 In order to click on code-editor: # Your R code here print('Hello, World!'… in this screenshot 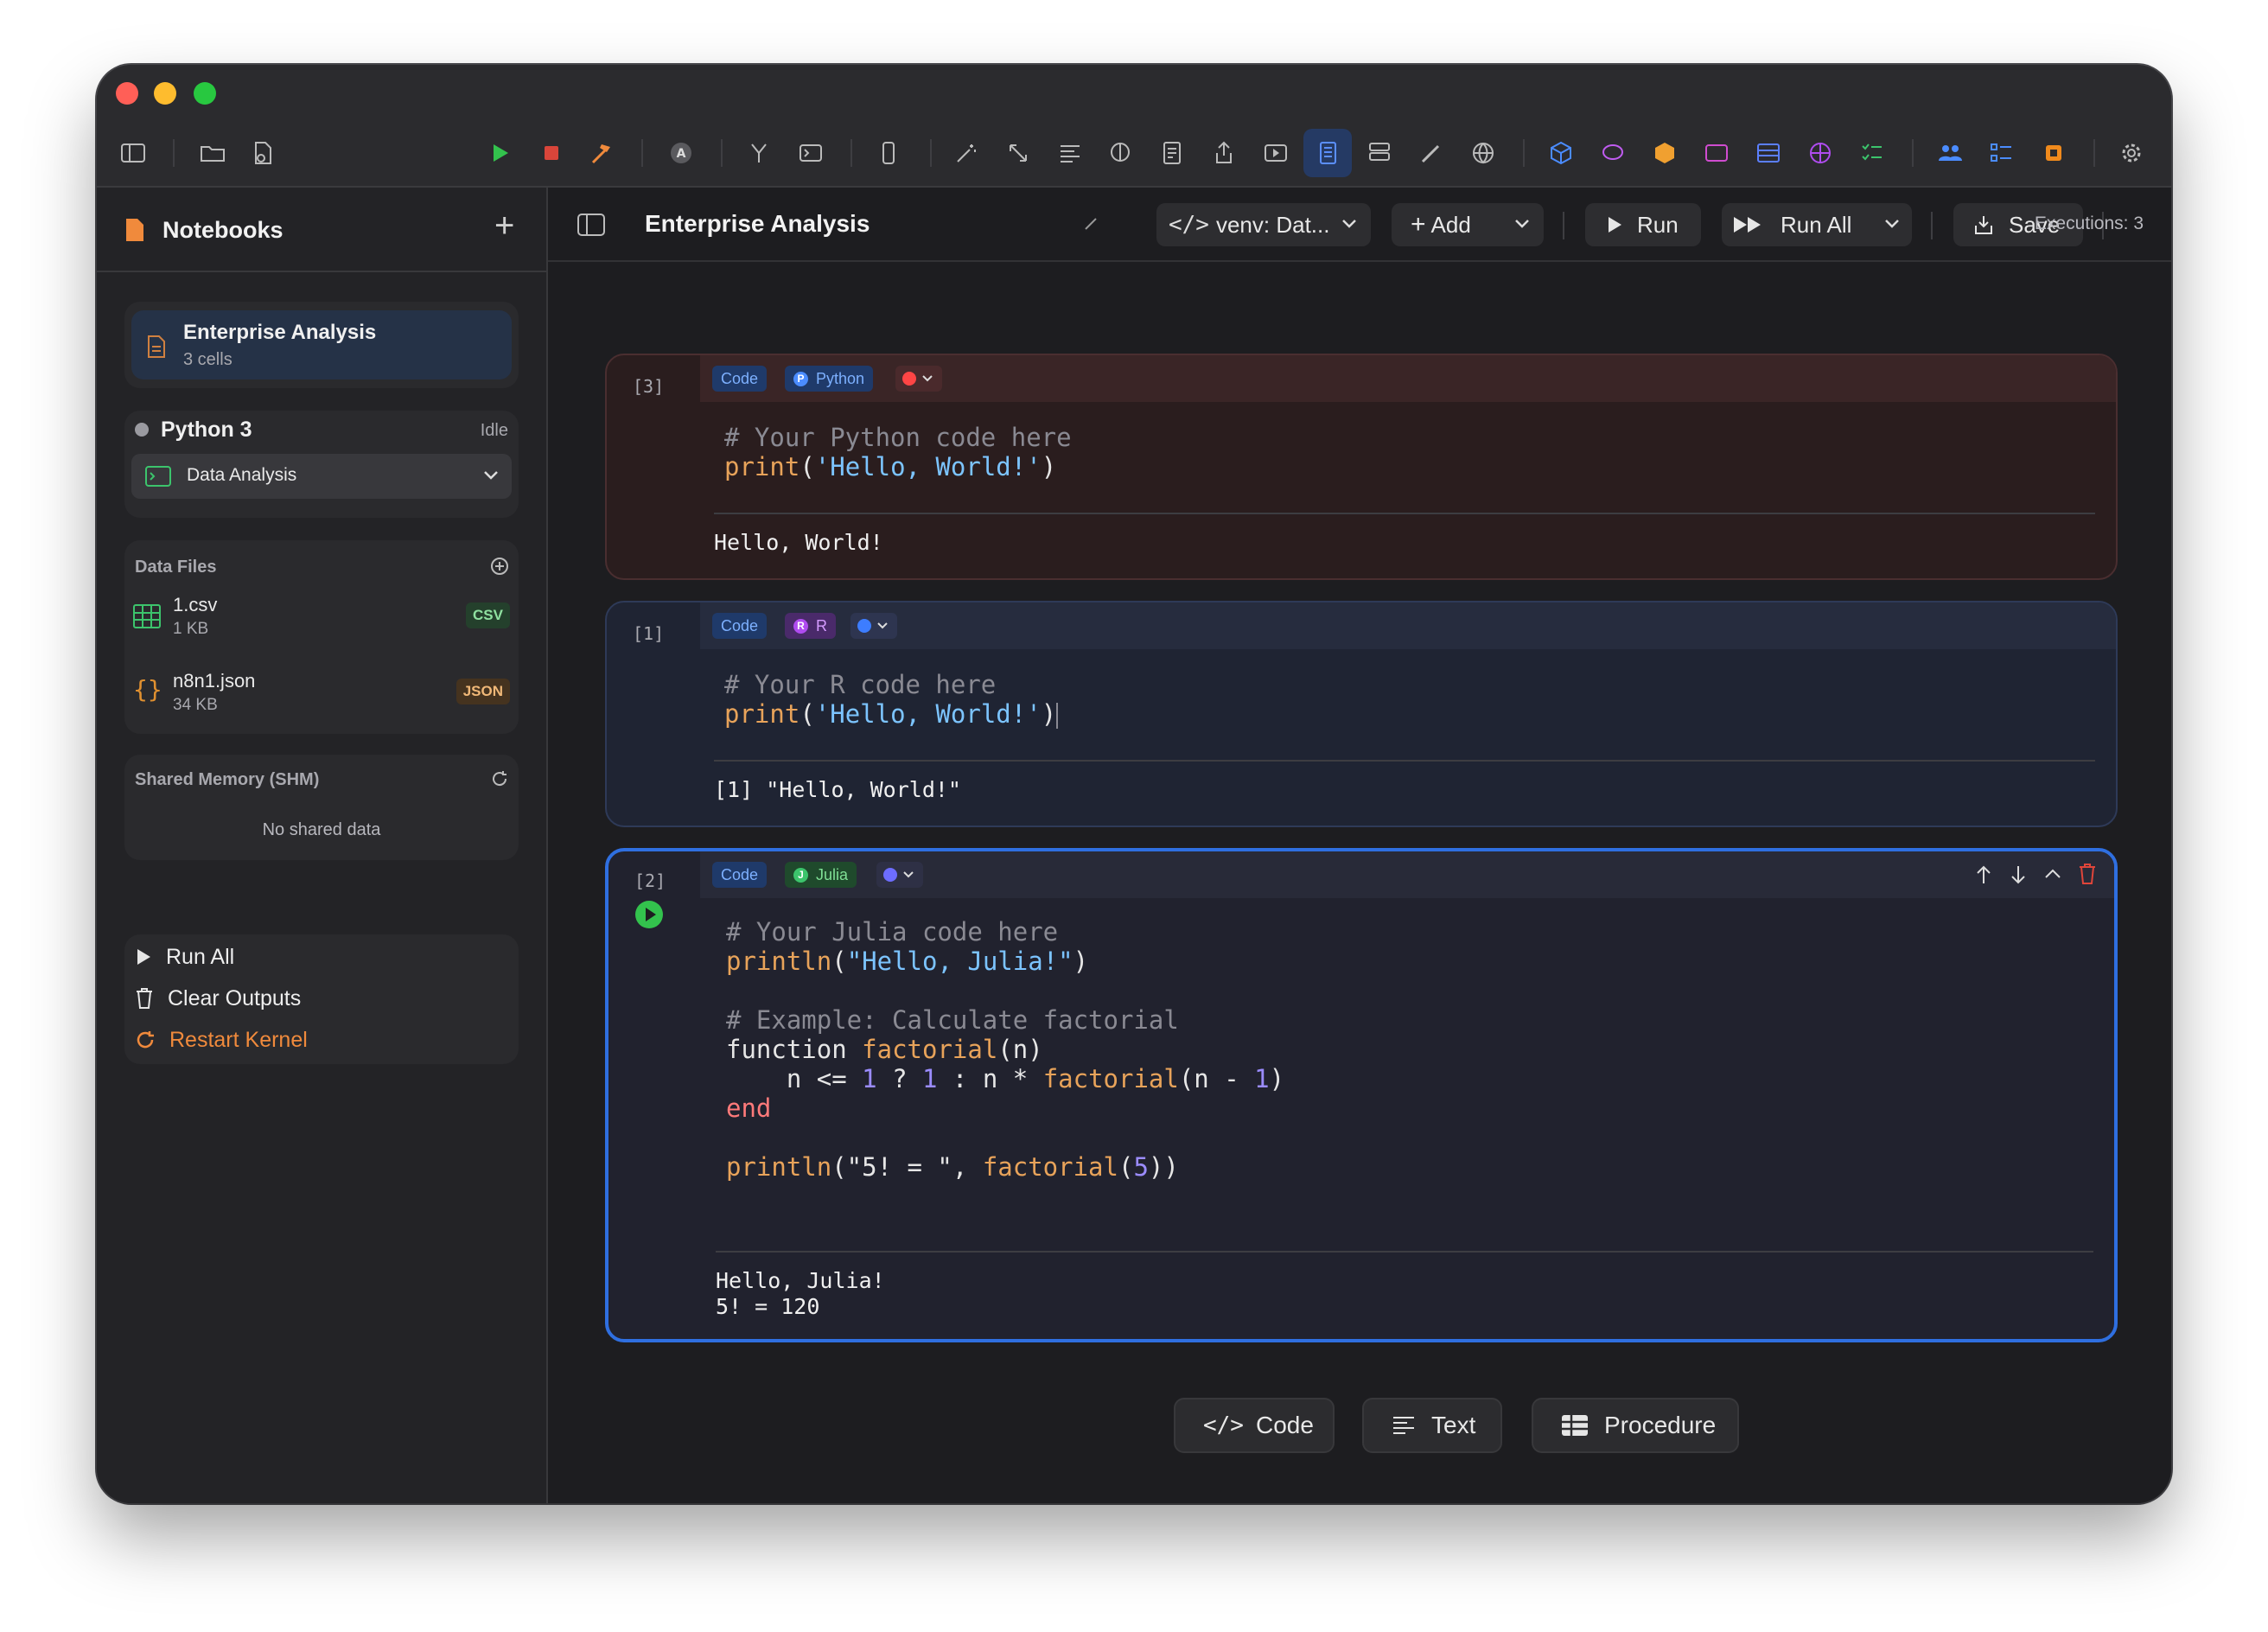, I will do `click(891, 699)`.